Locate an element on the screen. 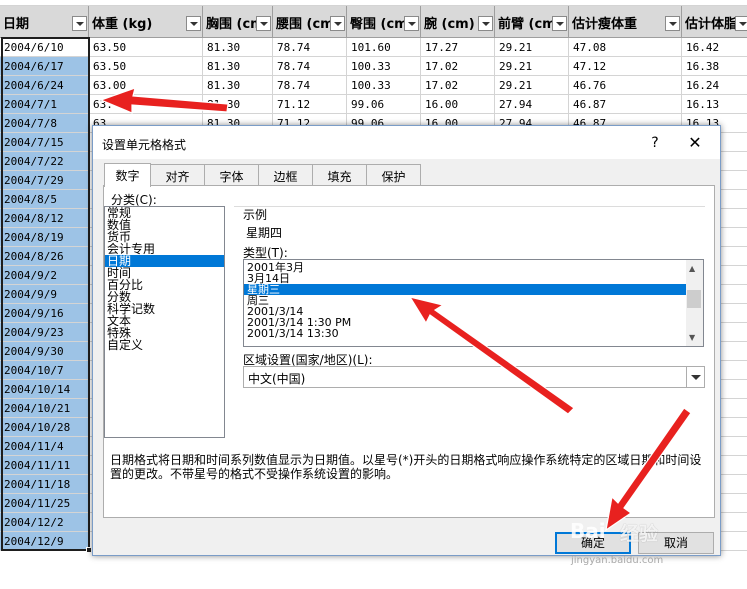 This screenshot has height=589, width=747. type-scrollbar: ▲ ▼ is located at coordinates (694, 303).